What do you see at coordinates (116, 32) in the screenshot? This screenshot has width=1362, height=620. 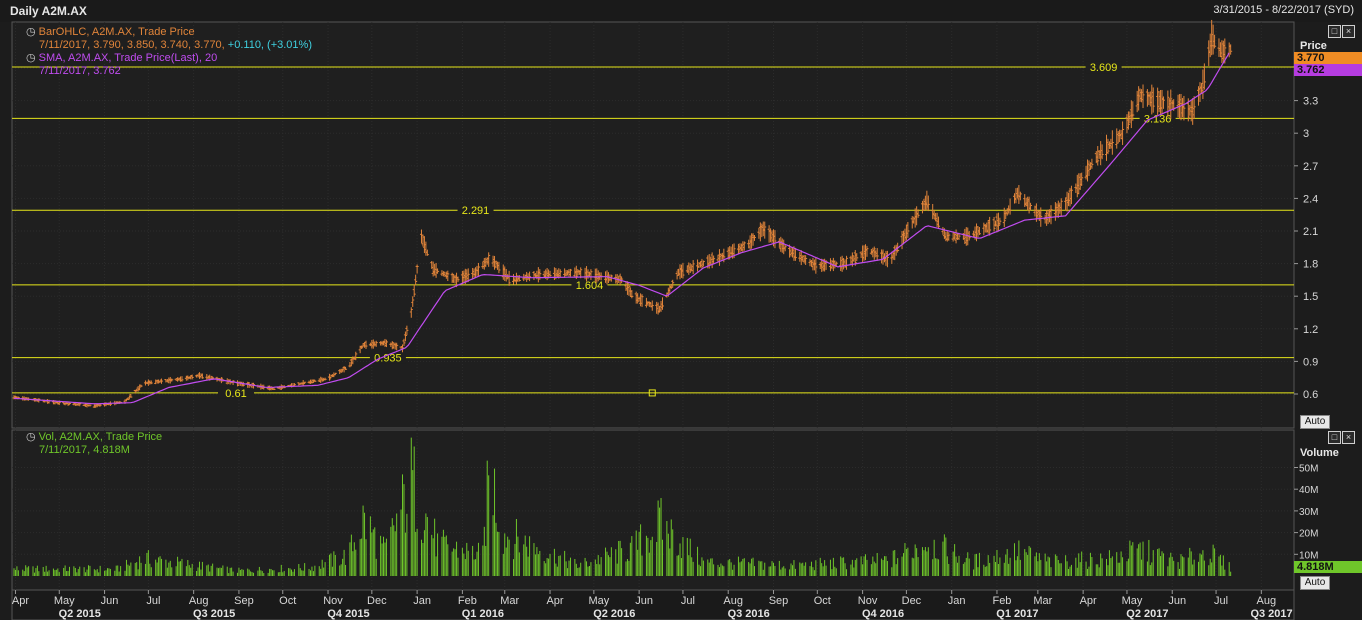 I see `ohlc-legend-name: BarOHLC, A2M.AX, Trade Price` at bounding box center [116, 32].